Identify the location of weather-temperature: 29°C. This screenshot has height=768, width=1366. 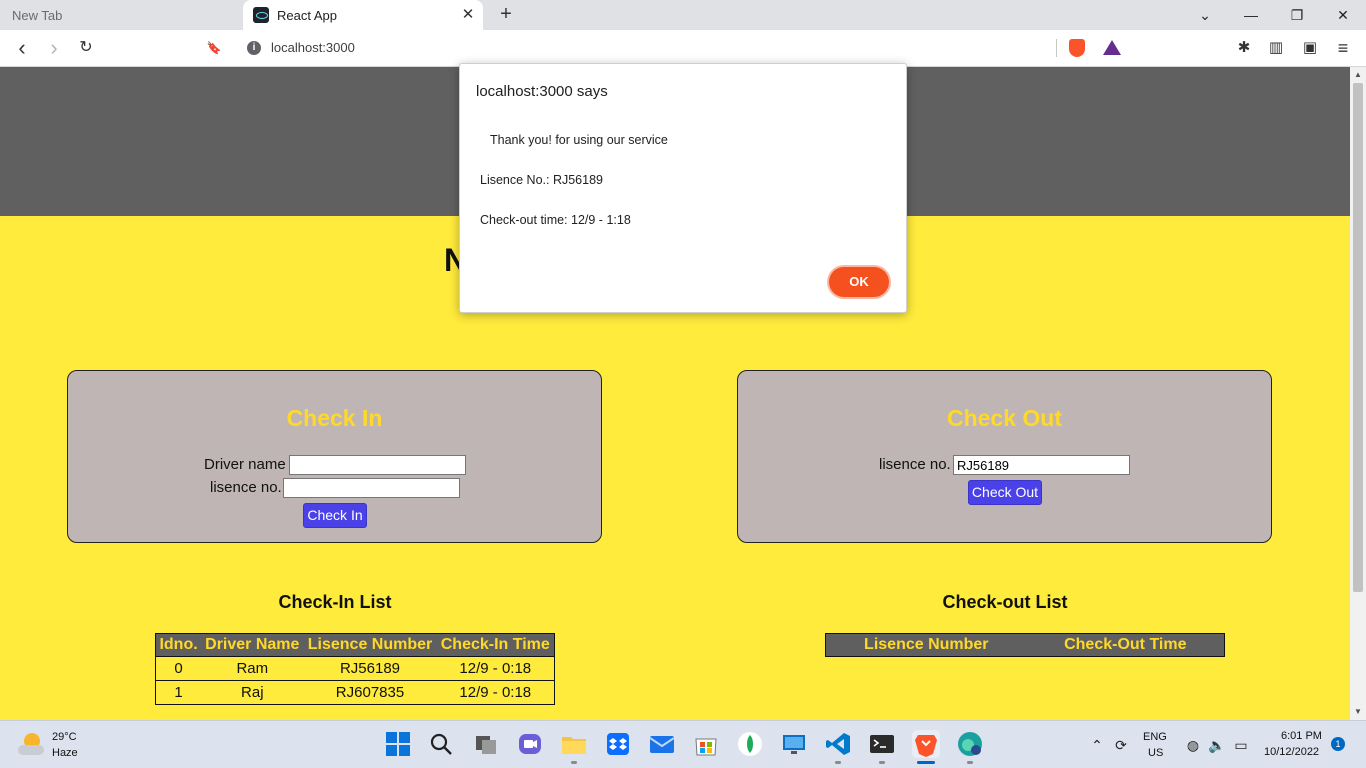
(64, 737).